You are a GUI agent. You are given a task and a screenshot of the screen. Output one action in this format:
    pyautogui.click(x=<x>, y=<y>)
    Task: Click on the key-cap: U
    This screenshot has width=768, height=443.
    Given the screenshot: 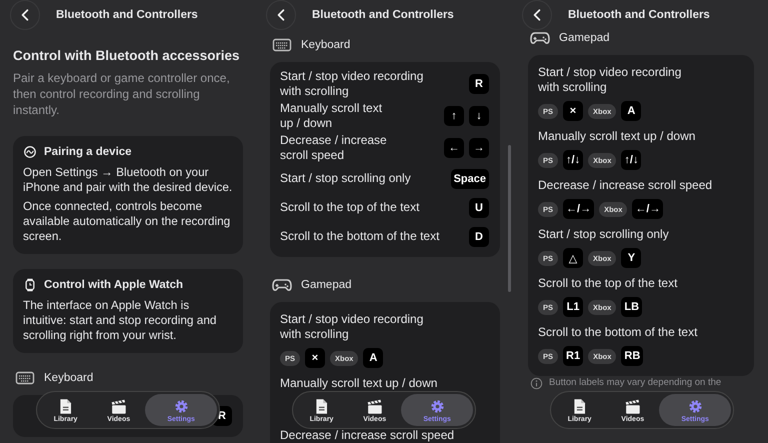 What is the action you would take?
    pyautogui.click(x=479, y=208)
    